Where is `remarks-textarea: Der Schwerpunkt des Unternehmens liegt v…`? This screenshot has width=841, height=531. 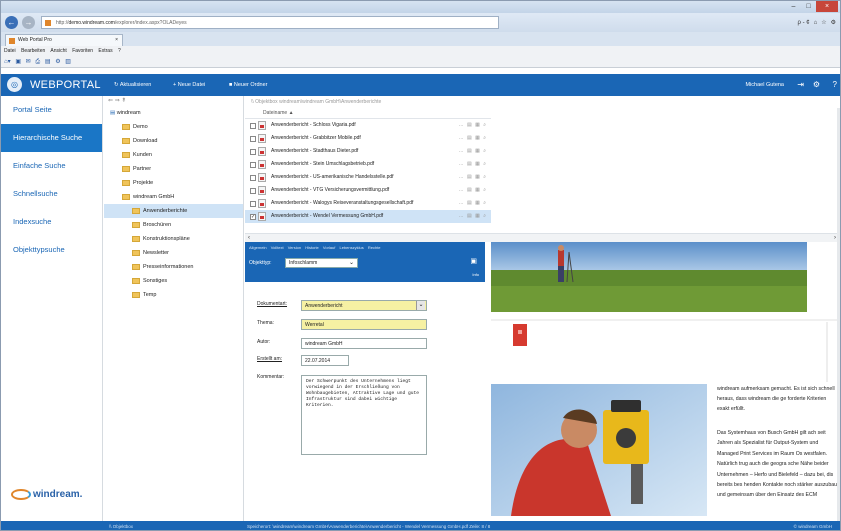
remarks-textarea: Der Schwerpunkt des Unternehmens liegt v… is located at coordinates (364, 415).